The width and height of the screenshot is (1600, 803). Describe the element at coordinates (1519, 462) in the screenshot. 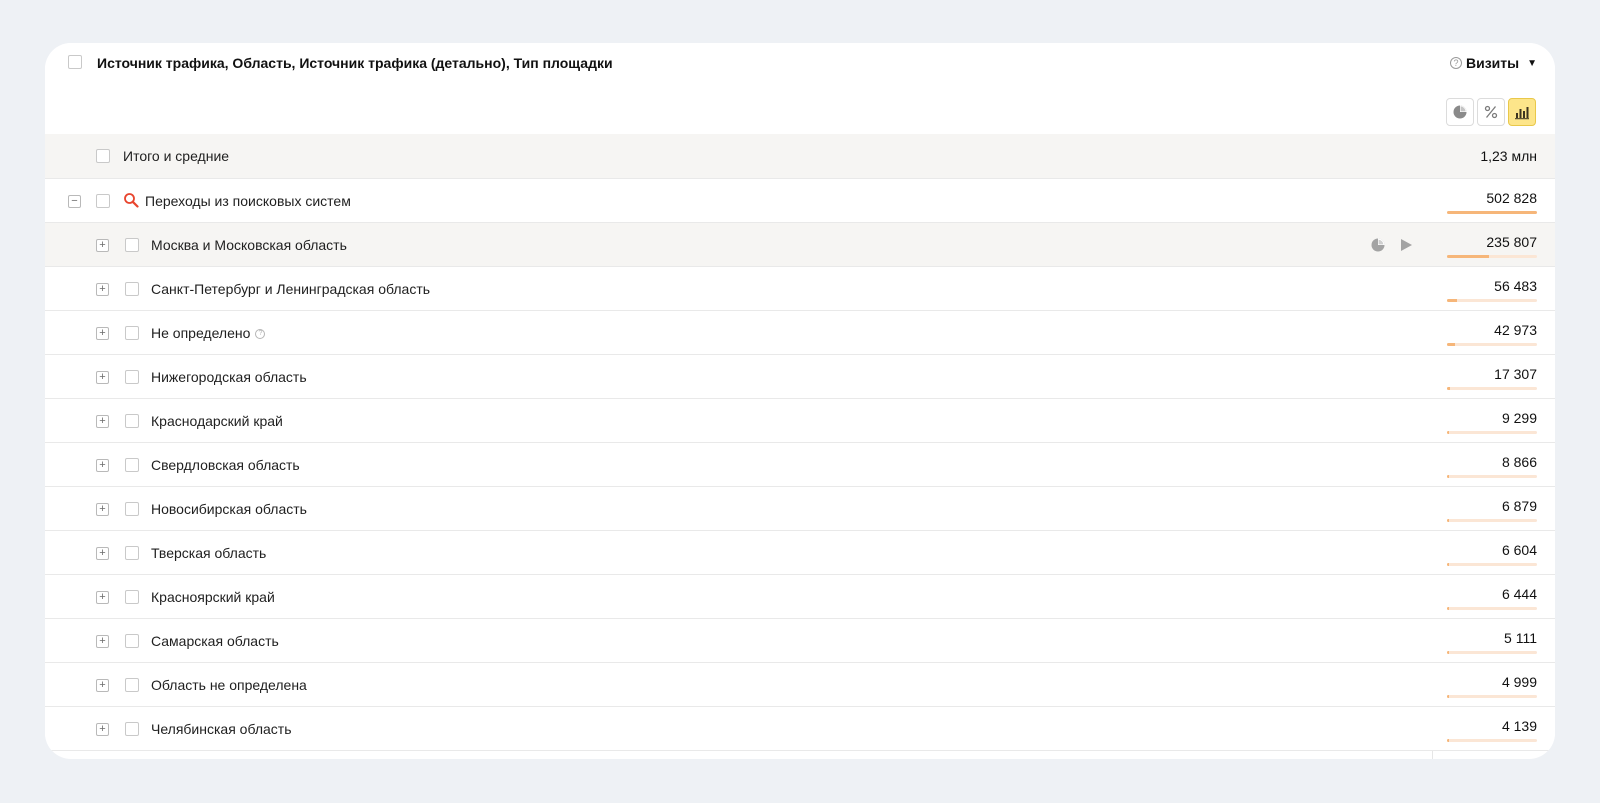

I see `row-value: 8 866` at that location.